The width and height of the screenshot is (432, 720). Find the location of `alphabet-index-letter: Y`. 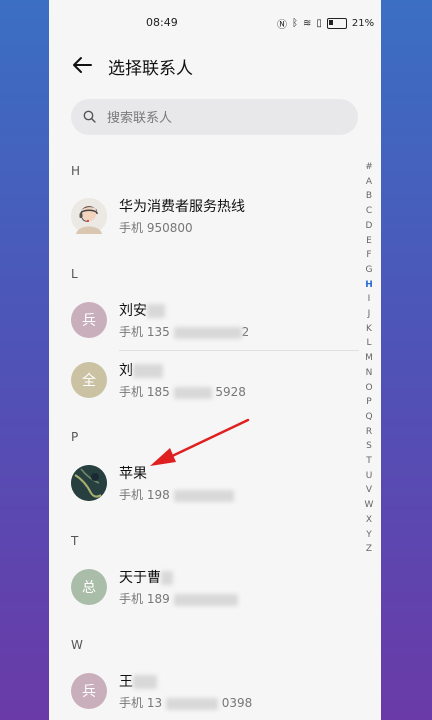

alphabet-index-letter: Y is located at coordinates (369, 535).